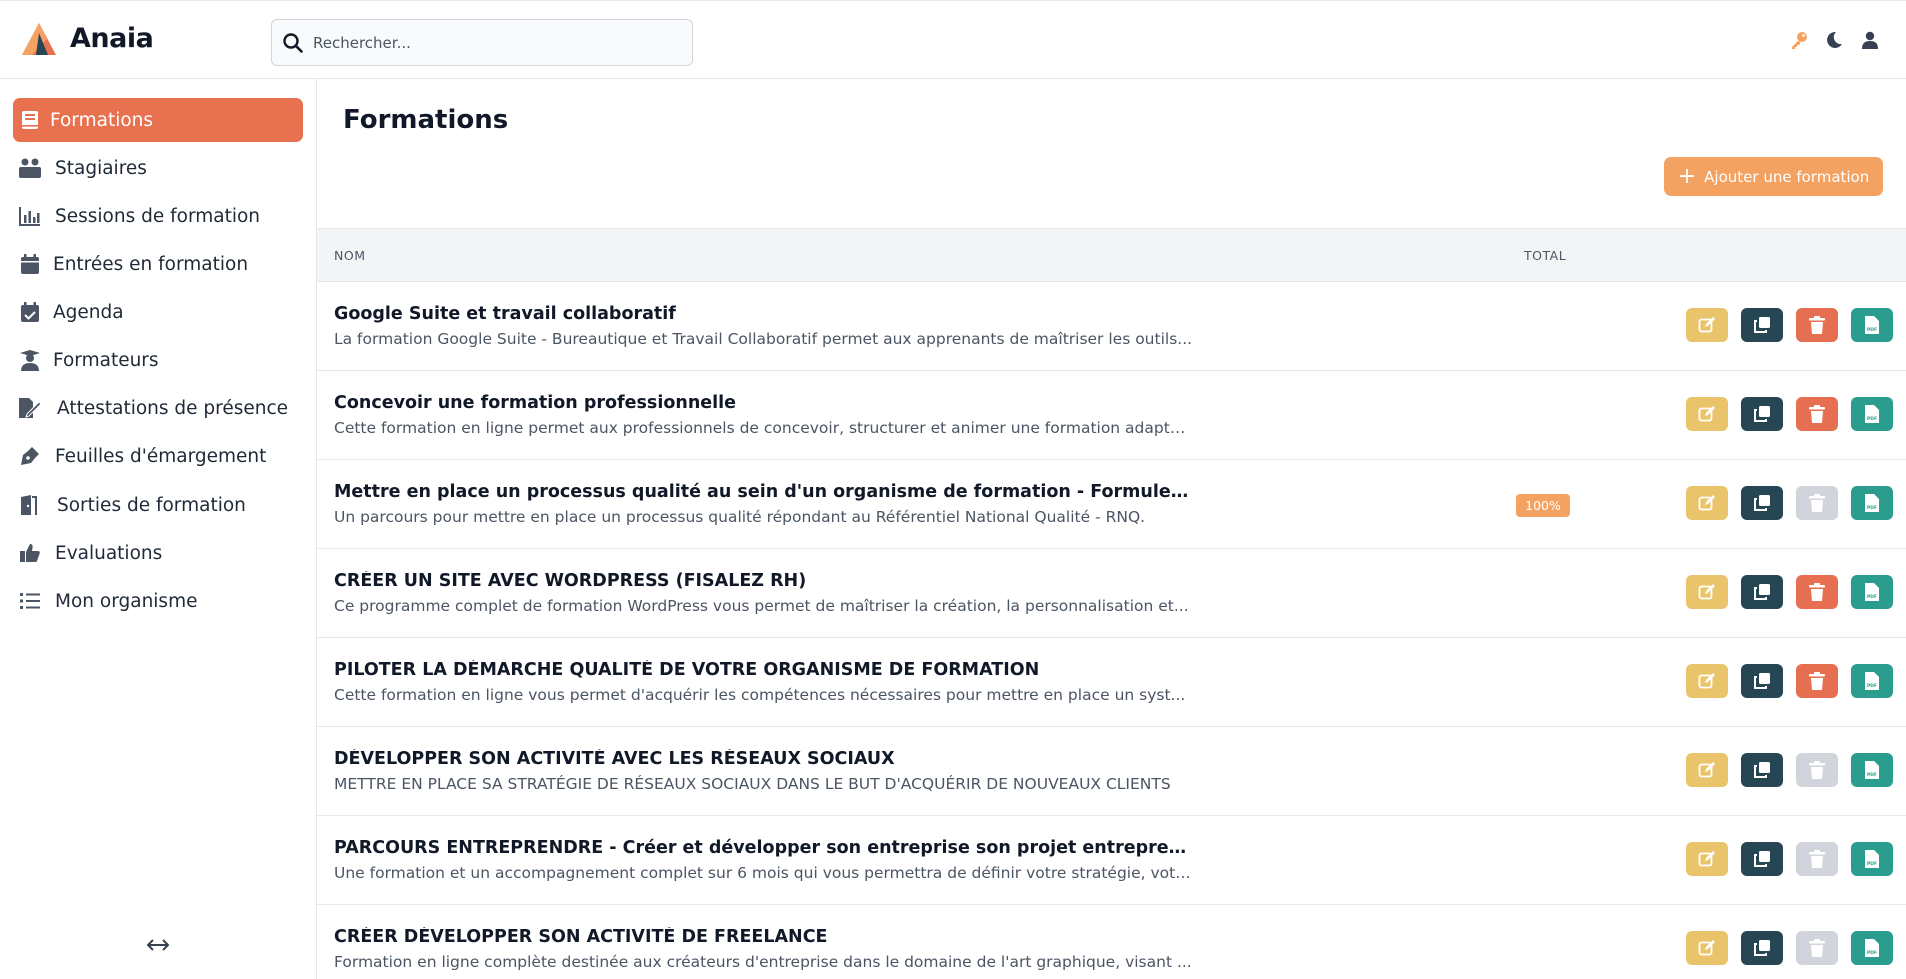  Describe the element at coordinates (30, 456) in the screenshot. I see `pen-nib-icon` at that location.